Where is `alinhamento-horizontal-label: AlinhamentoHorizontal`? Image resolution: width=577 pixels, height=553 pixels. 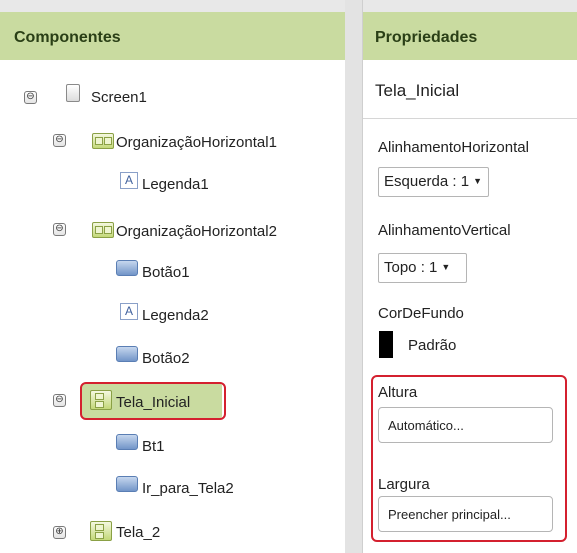 alinhamento-horizontal-label: AlinhamentoHorizontal is located at coordinates (453, 147).